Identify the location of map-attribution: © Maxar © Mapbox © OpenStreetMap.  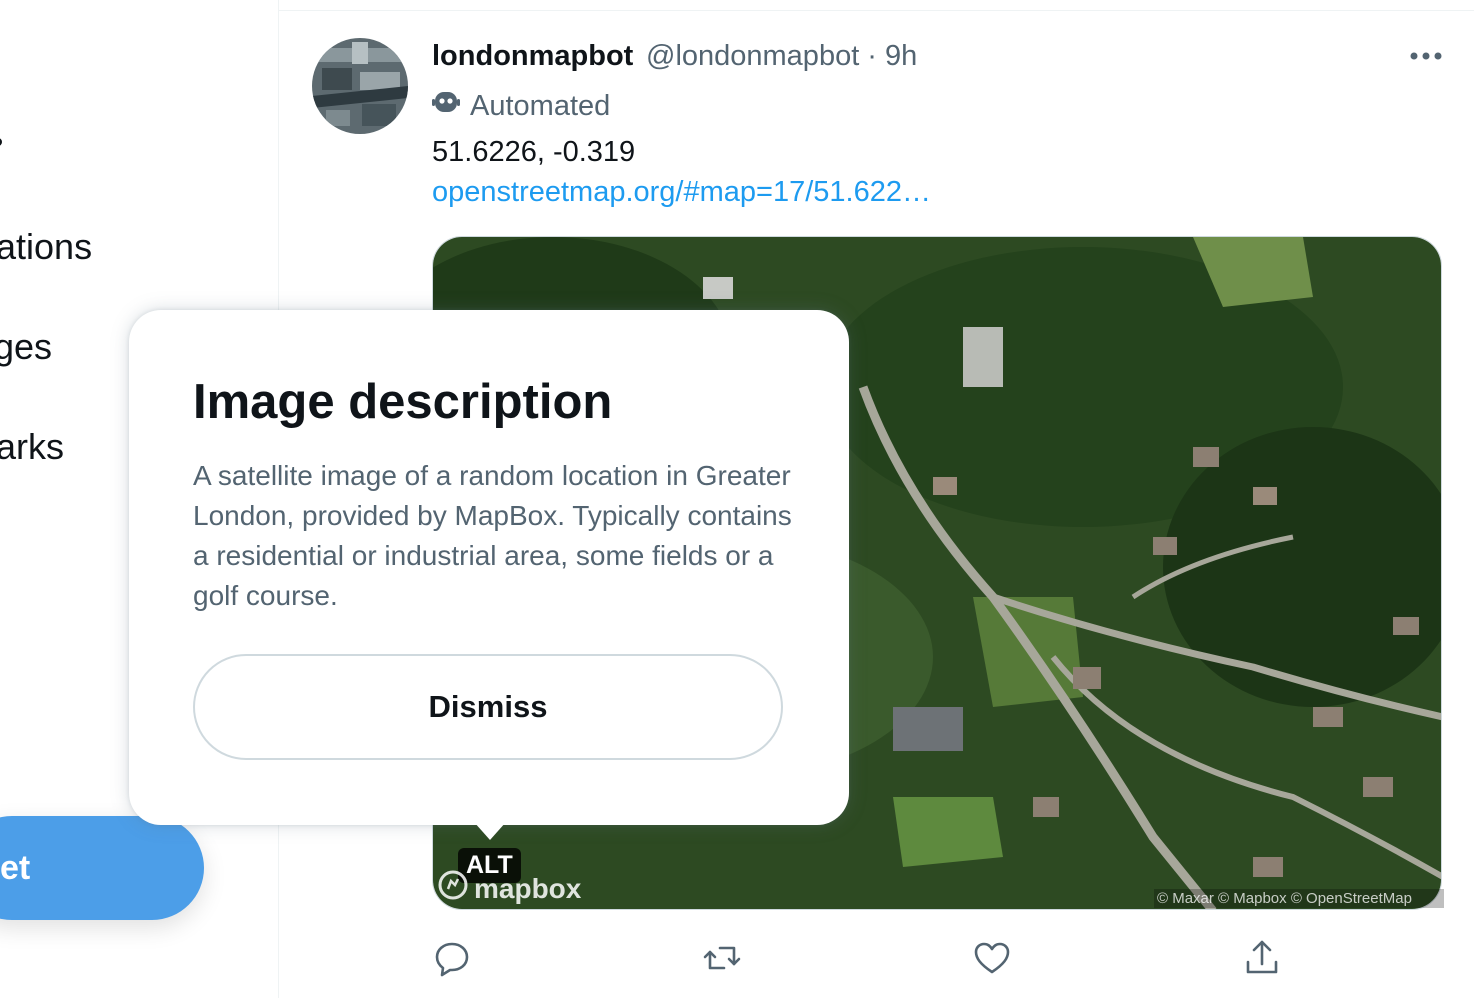
(1299, 898).